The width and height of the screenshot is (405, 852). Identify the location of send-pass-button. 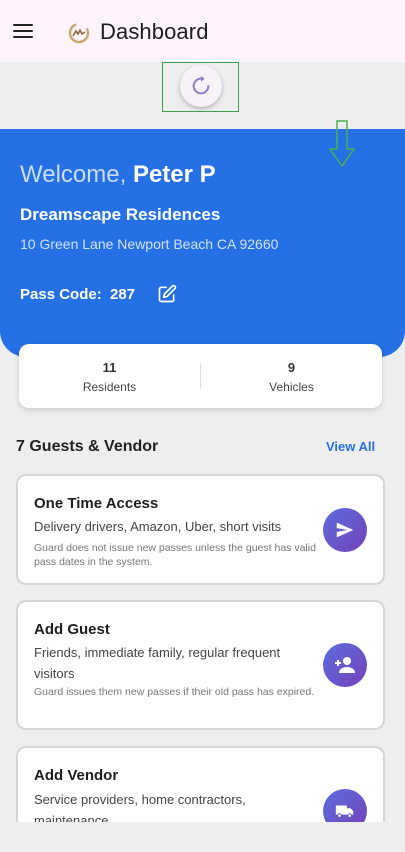
(345, 530).